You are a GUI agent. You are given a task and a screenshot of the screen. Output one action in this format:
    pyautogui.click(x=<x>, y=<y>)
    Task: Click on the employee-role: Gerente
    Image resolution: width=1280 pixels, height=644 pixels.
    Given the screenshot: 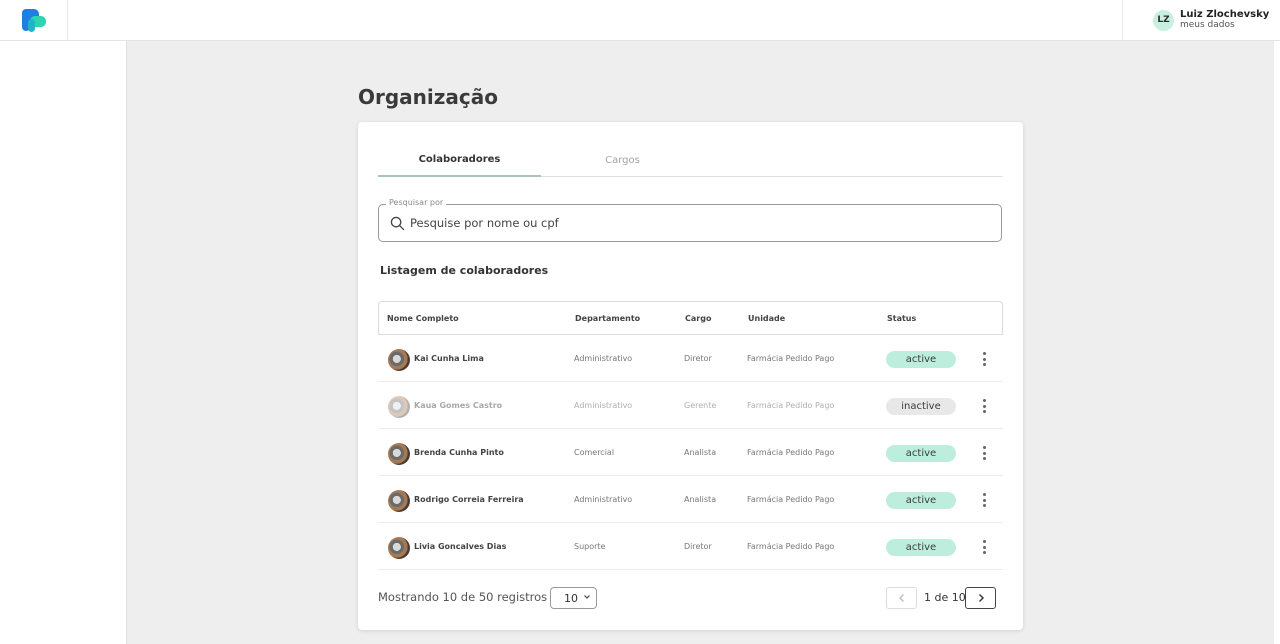 What is the action you would take?
    pyautogui.click(x=700, y=405)
    